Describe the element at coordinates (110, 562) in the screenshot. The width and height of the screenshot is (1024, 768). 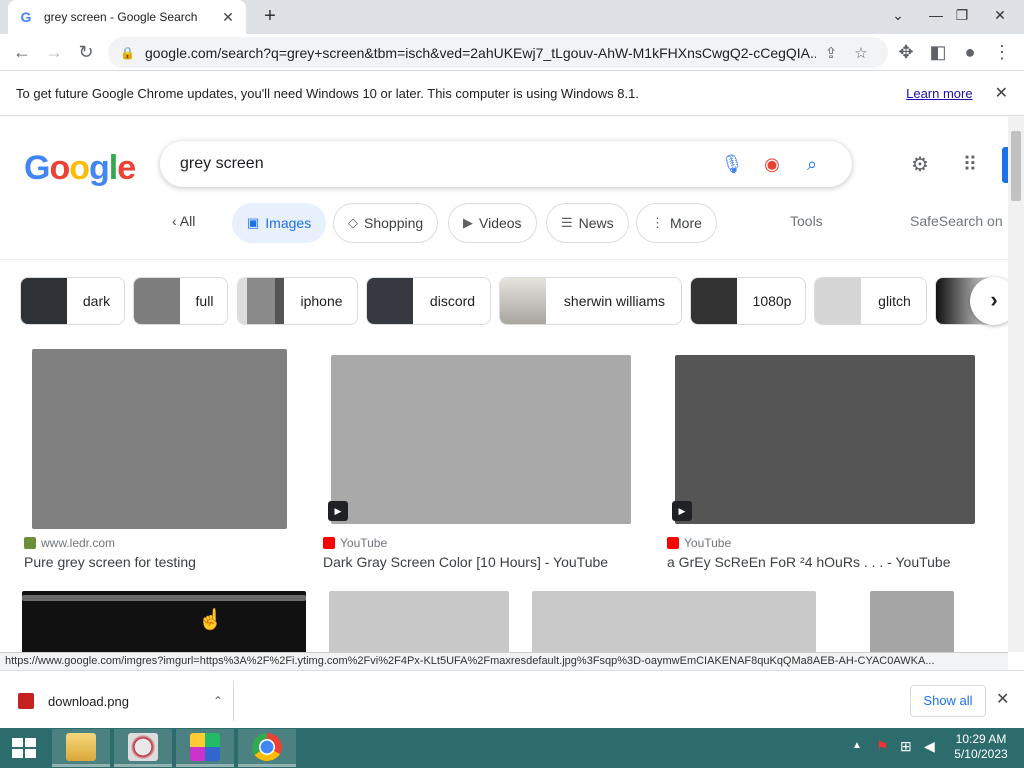
I see `result-title: Pure grey screen for testing` at that location.